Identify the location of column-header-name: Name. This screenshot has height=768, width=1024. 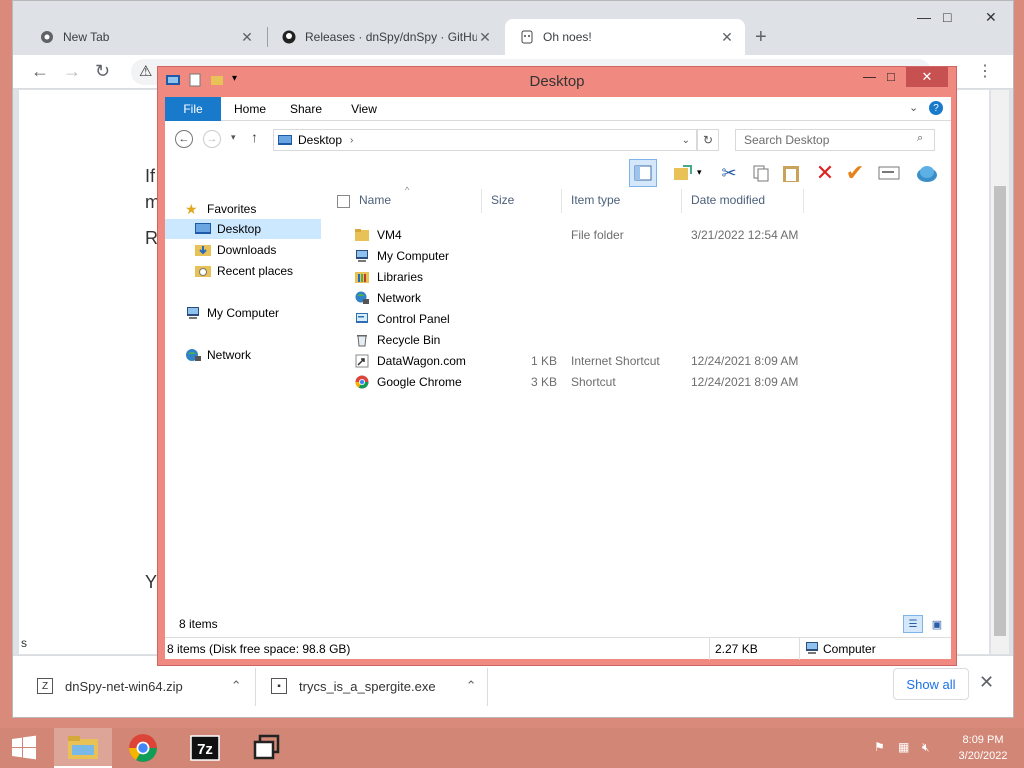
(375, 200).